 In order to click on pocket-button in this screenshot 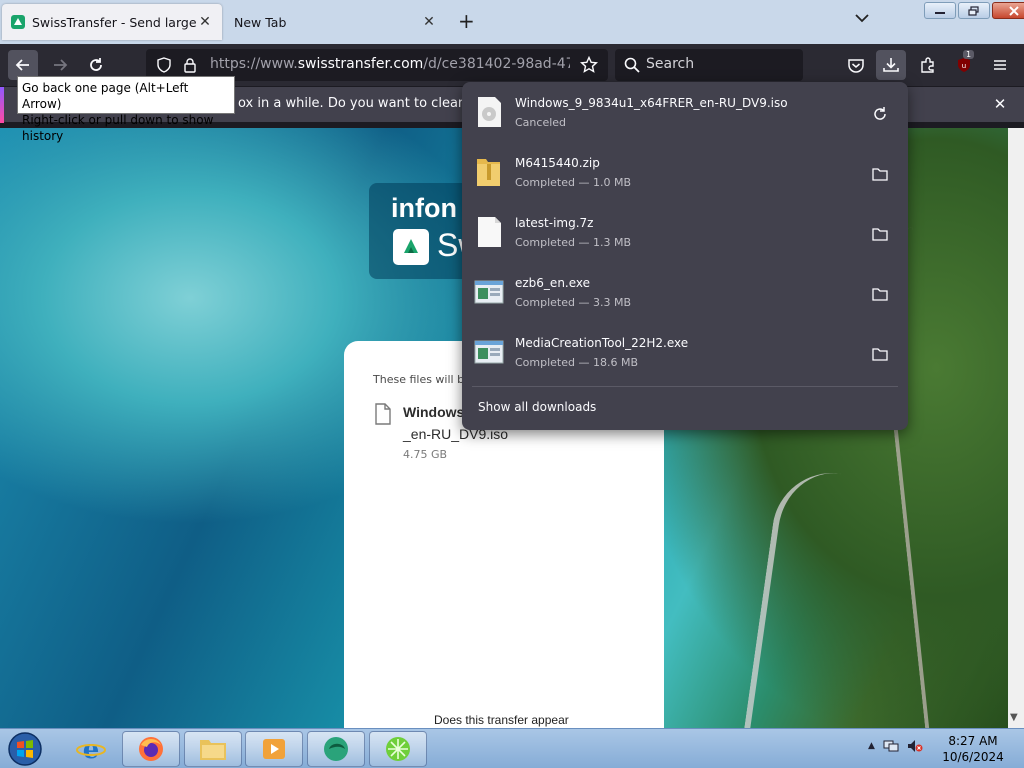, I will do `click(856, 65)`.